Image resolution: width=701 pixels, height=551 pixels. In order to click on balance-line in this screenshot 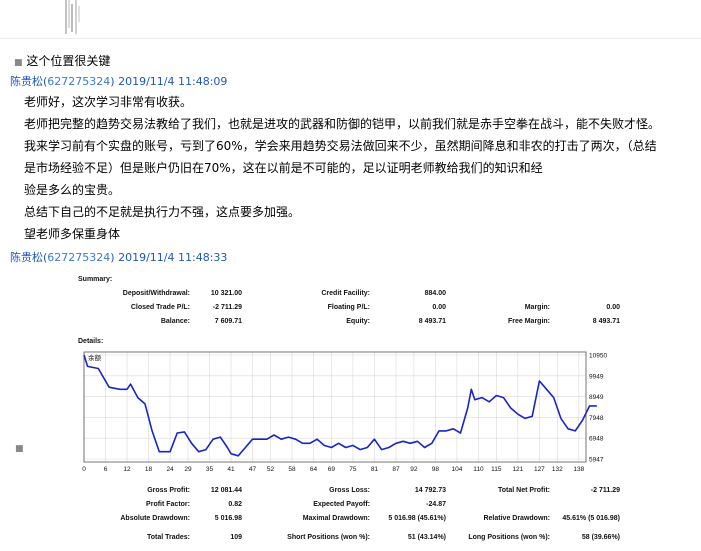, I will do `click(340, 405)`.